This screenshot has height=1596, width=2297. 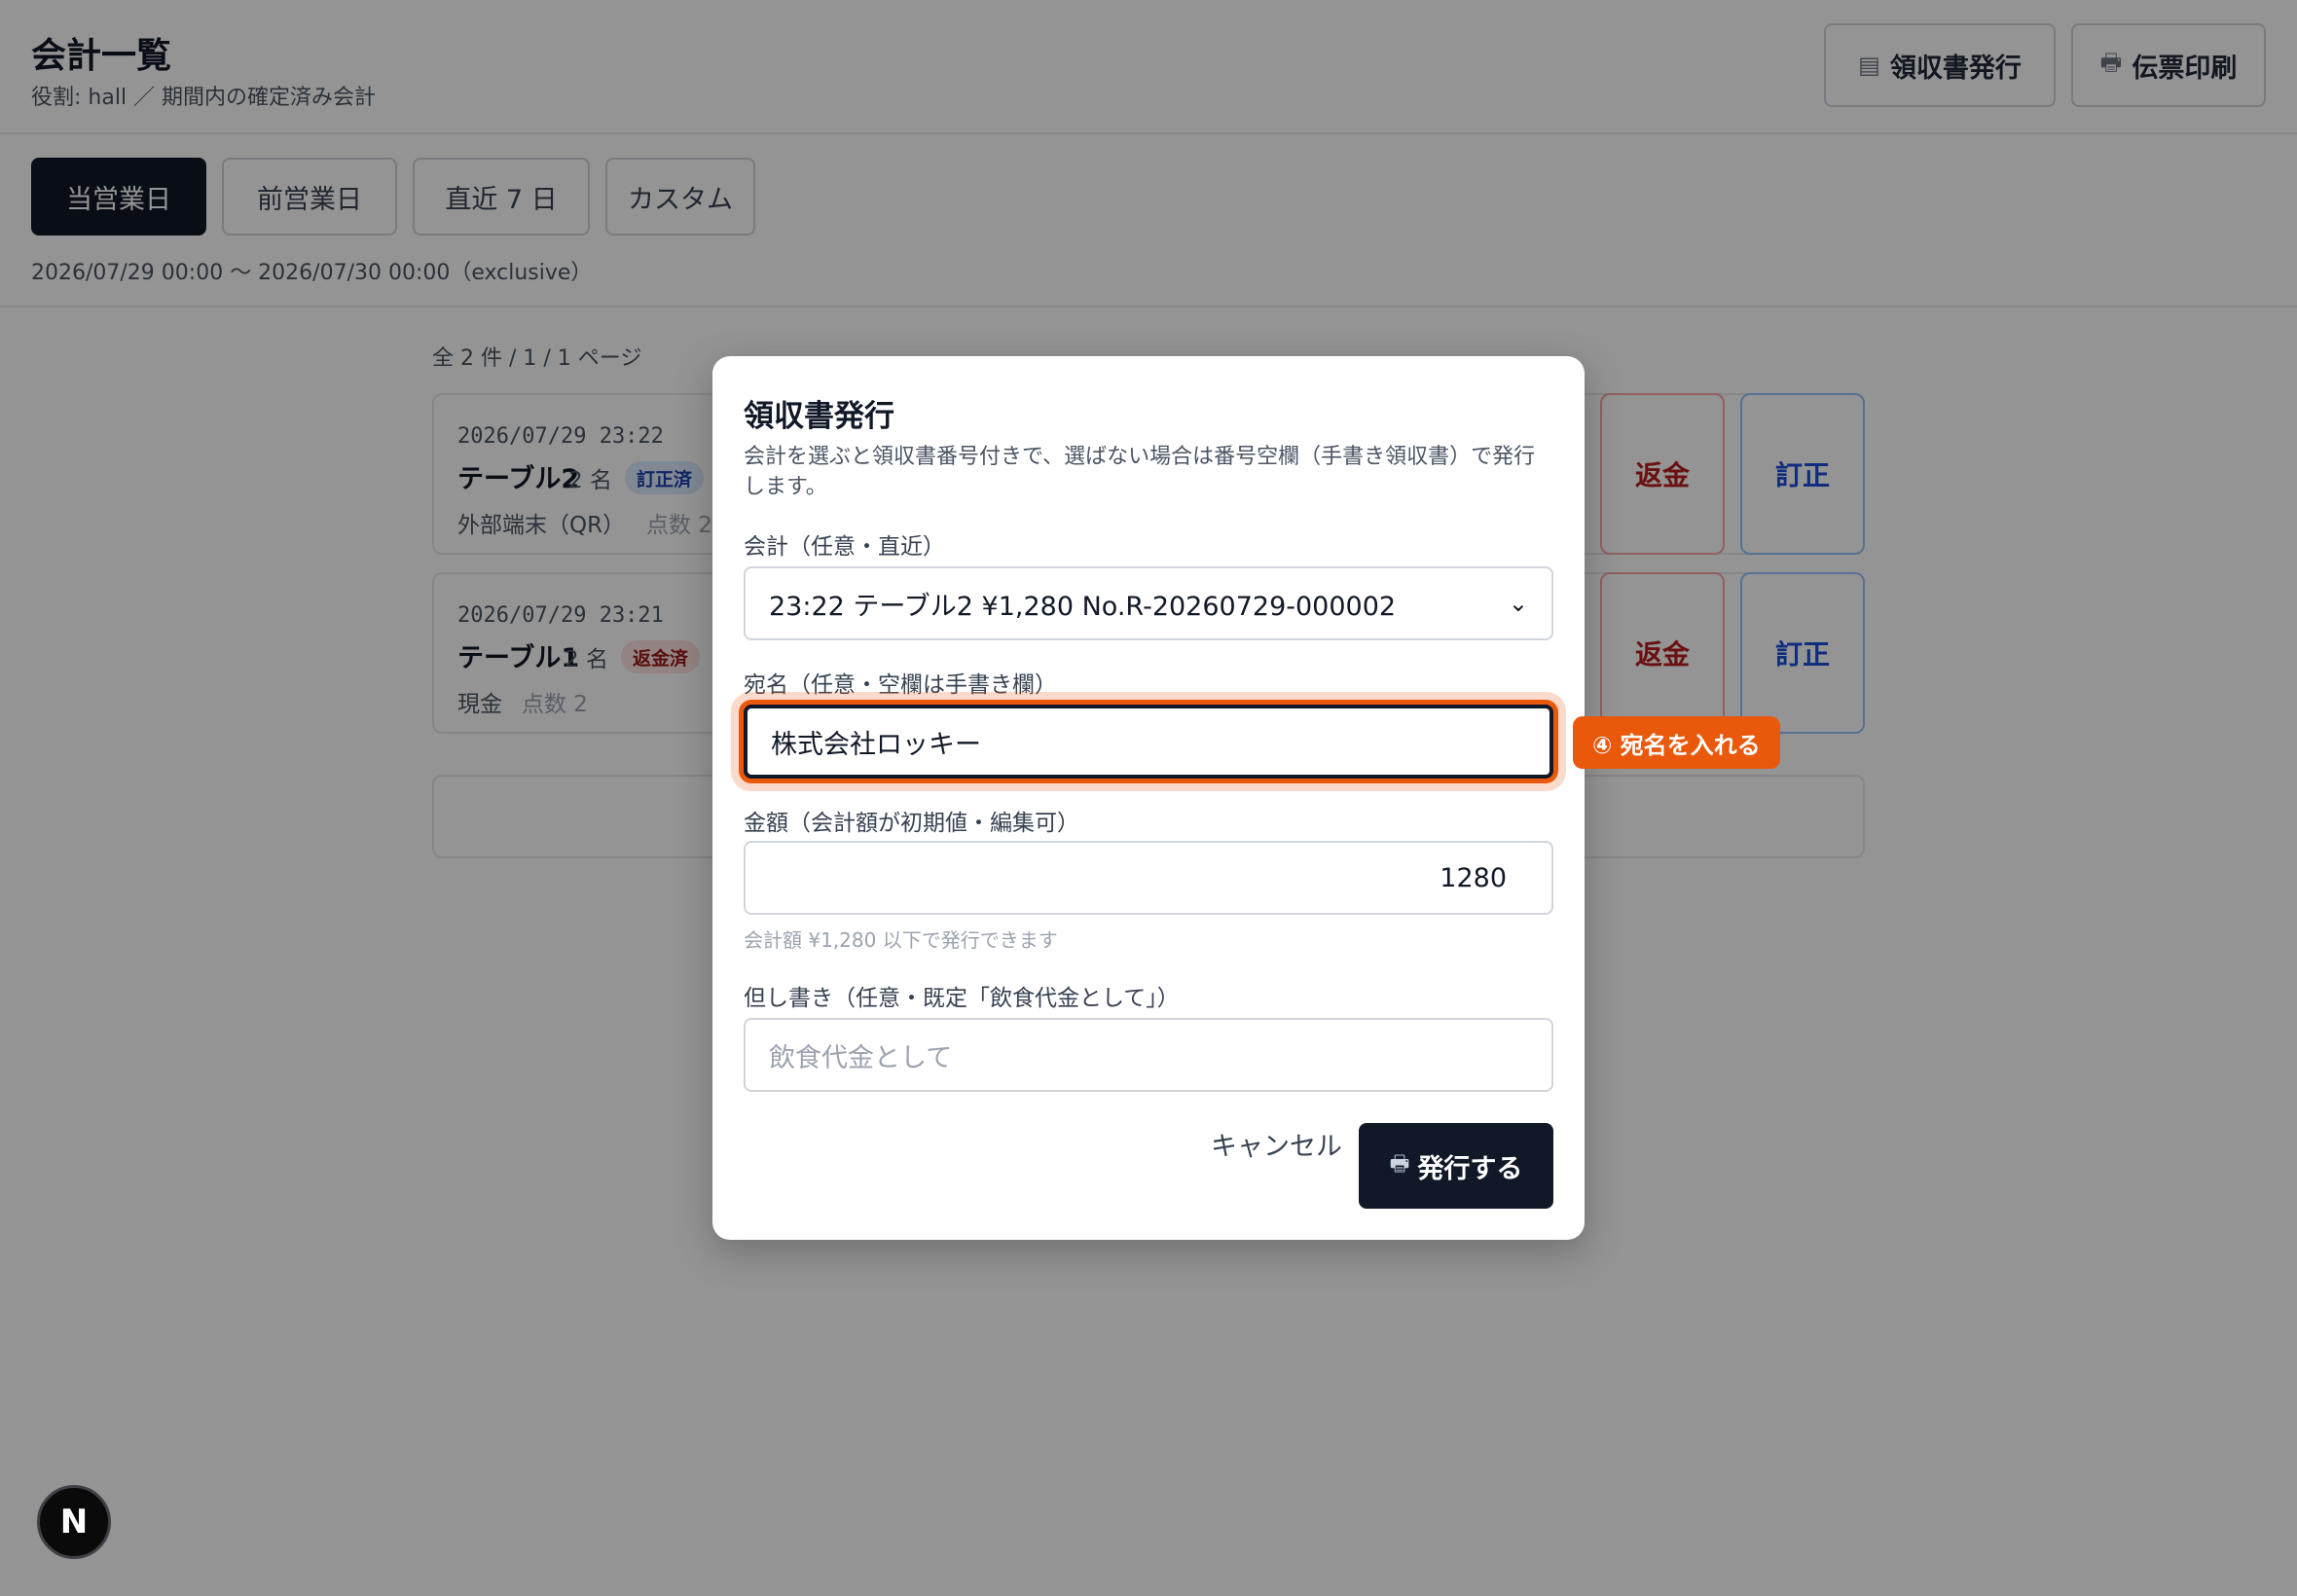 I want to click on note-label: 但し書き（任意・既定「飲食代金として」）, so click(x=962, y=998).